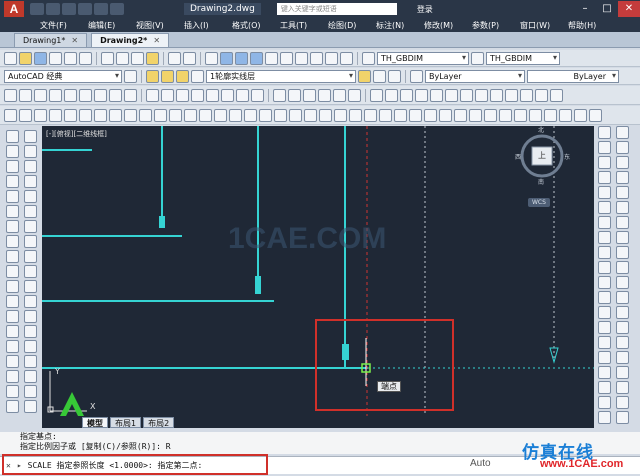 The image size is (640, 476). What do you see at coordinates (122, 58) in the screenshot?
I see `copy-icon` at bounding box center [122, 58].